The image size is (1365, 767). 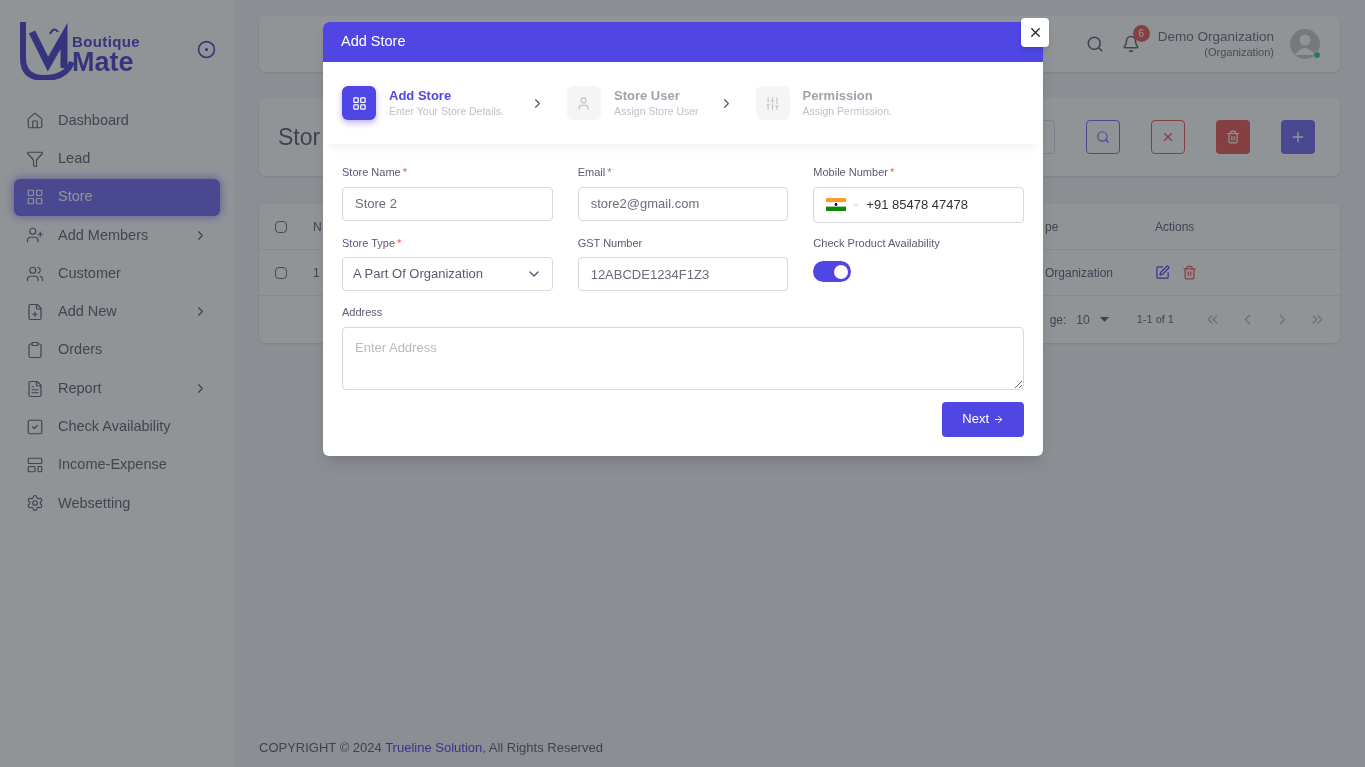 I want to click on logo-text: Mate, so click(x=103, y=62).